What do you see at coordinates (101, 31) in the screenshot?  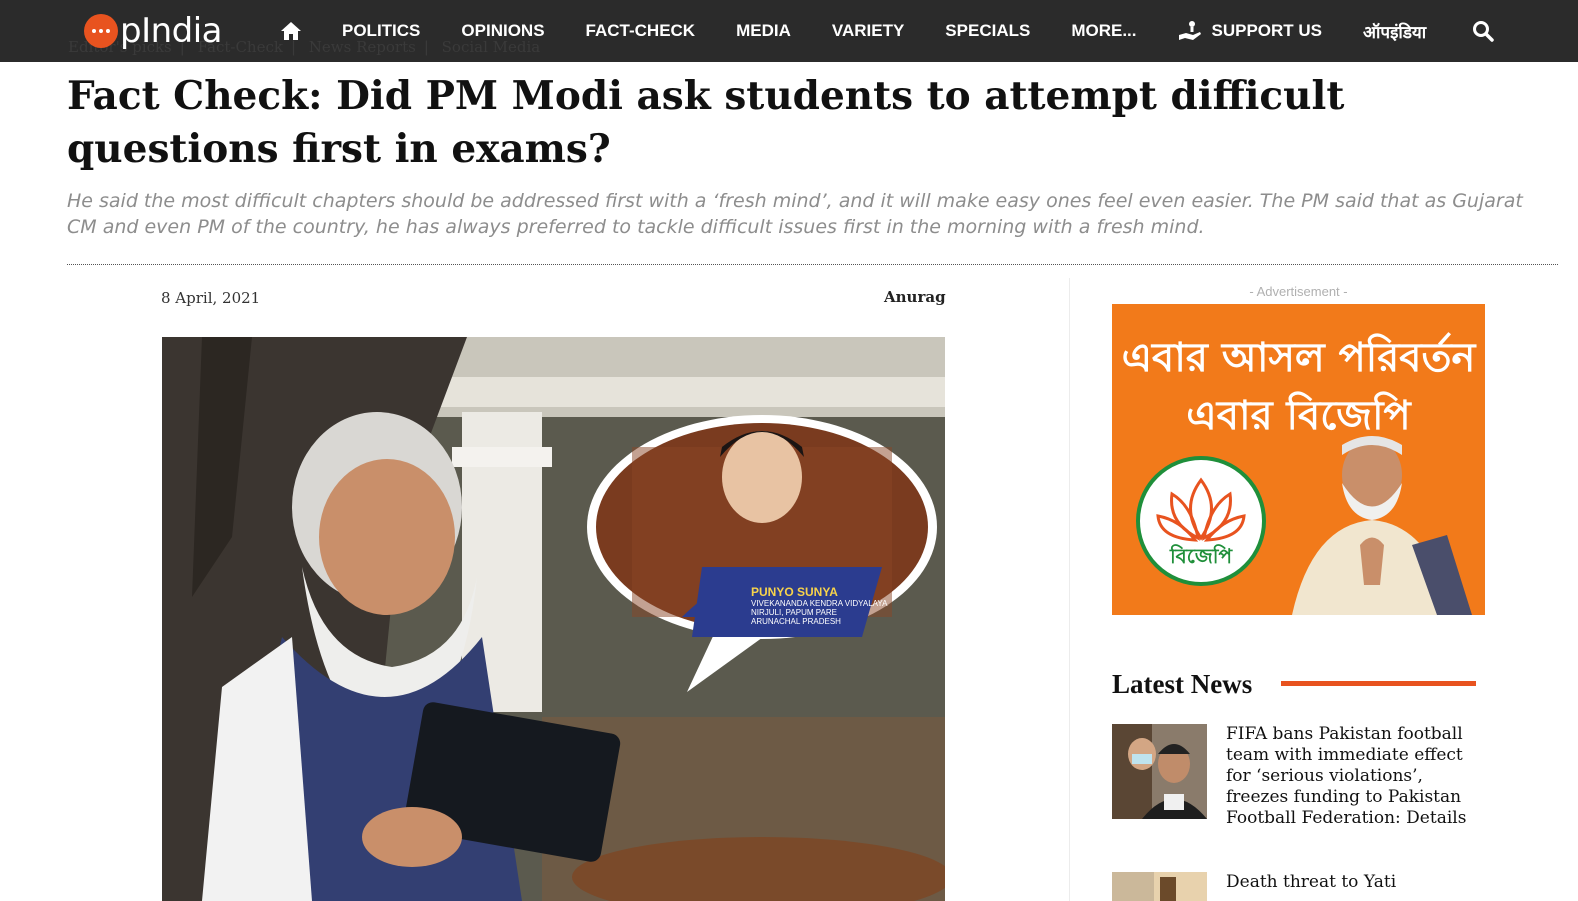 I see `logo-speech-bubble-icon` at bounding box center [101, 31].